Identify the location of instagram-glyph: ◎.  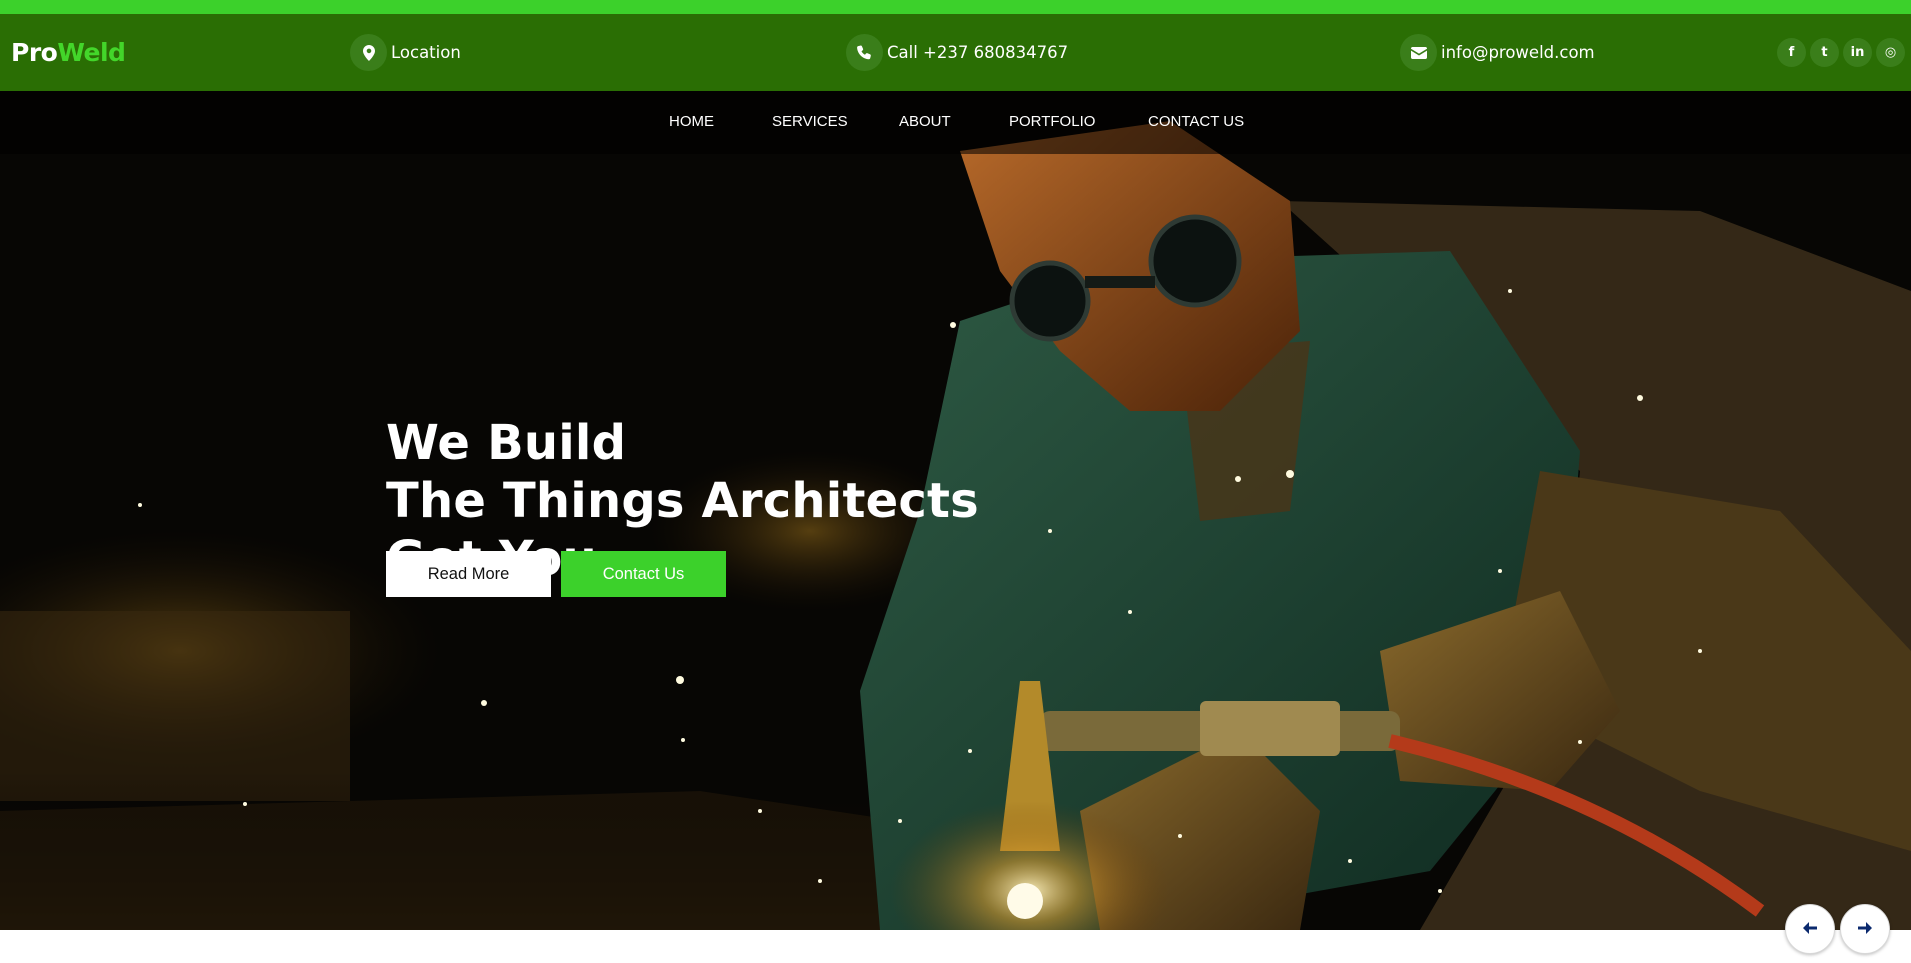
(1890, 52).